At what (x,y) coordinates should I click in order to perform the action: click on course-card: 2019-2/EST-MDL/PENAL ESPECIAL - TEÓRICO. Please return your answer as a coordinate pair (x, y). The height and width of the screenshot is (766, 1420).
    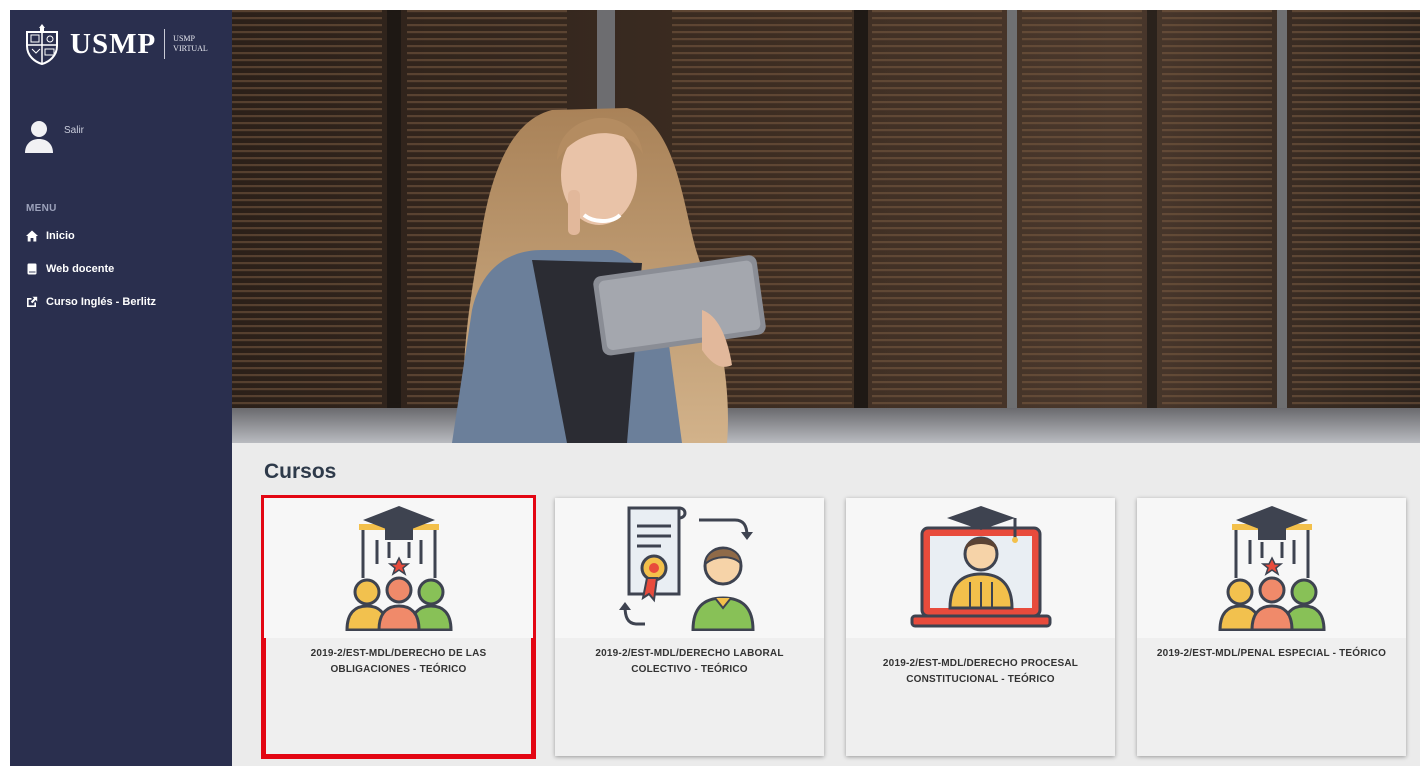
    Looking at the image, I should click on (1271, 627).